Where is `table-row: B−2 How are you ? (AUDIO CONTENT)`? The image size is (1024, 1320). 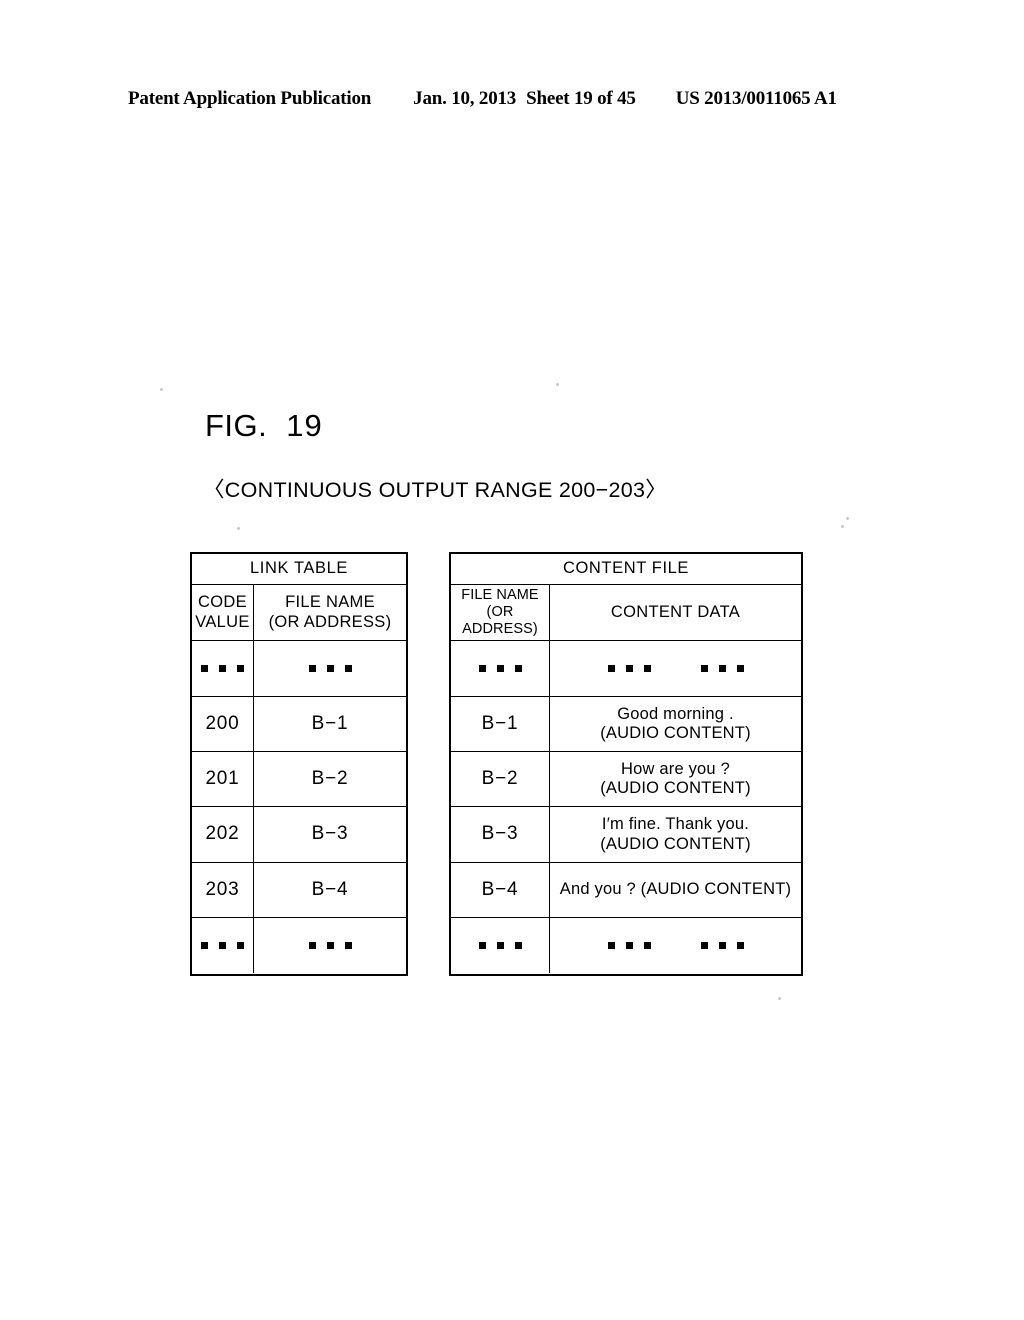 table-row: B−2 How are you ? (AUDIO CONTENT) is located at coordinates (626, 779).